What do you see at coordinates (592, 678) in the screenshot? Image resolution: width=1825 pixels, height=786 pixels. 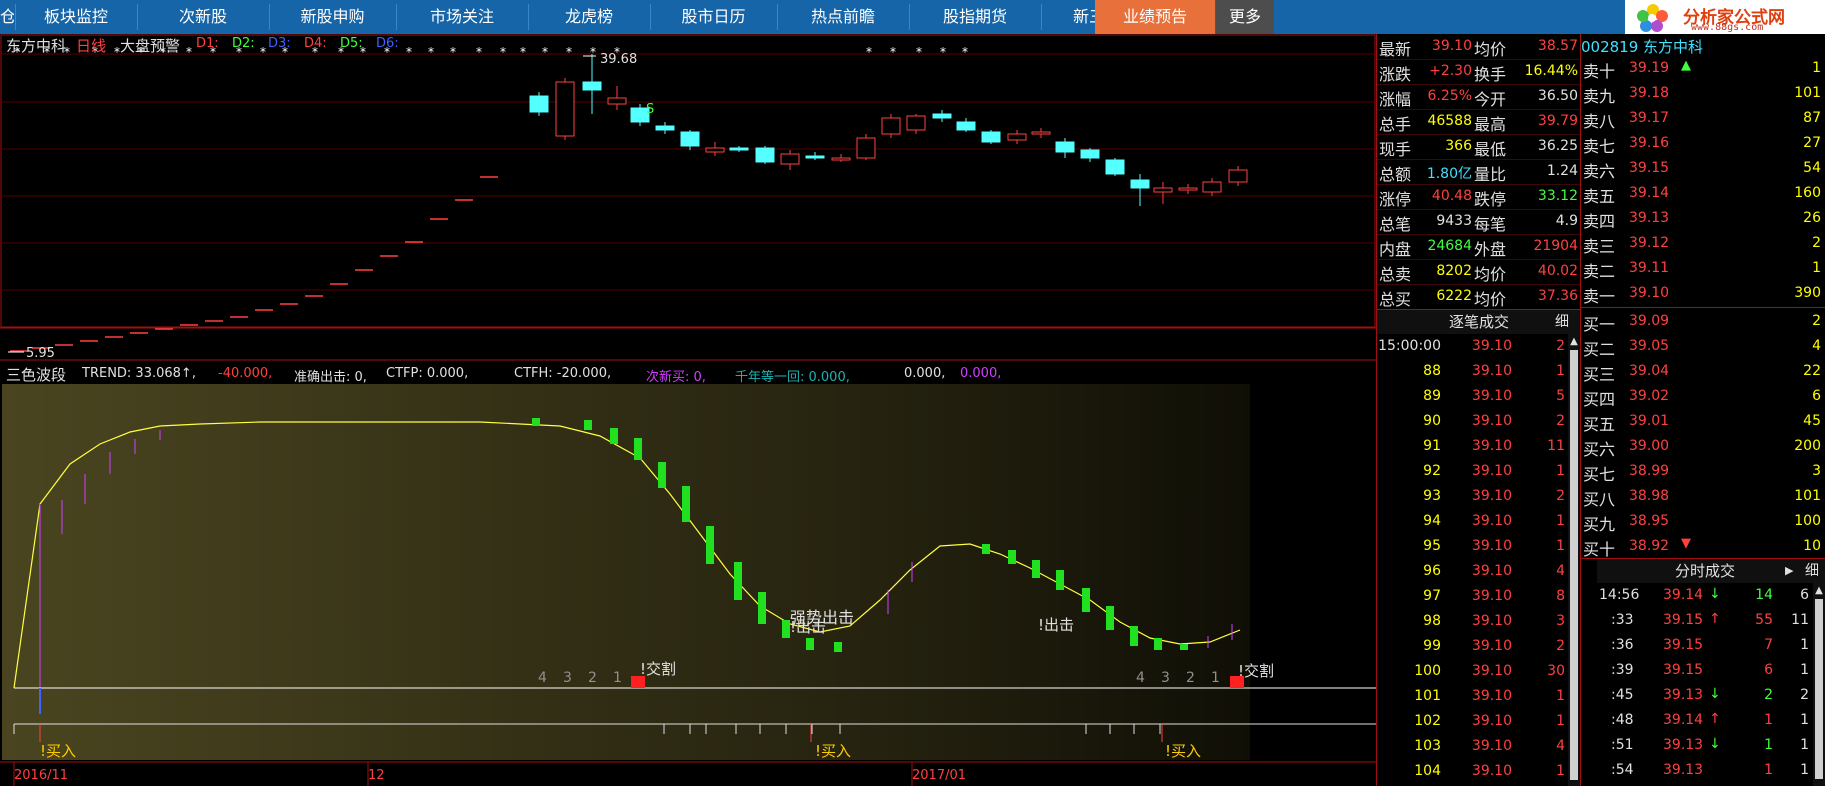 I see `countdown-2a: 2` at bounding box center [592, 678].